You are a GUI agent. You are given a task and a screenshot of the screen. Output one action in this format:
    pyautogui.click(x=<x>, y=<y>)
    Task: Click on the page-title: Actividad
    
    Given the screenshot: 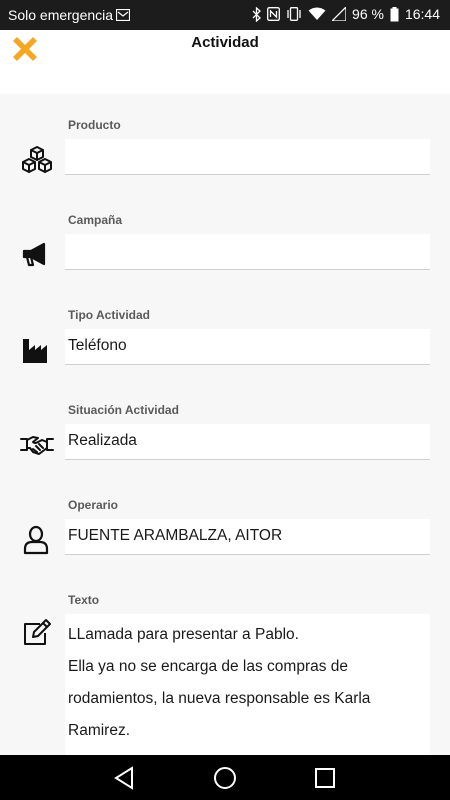 What is the action you would take?
    pyautogui.click(x=225, y=42)
    